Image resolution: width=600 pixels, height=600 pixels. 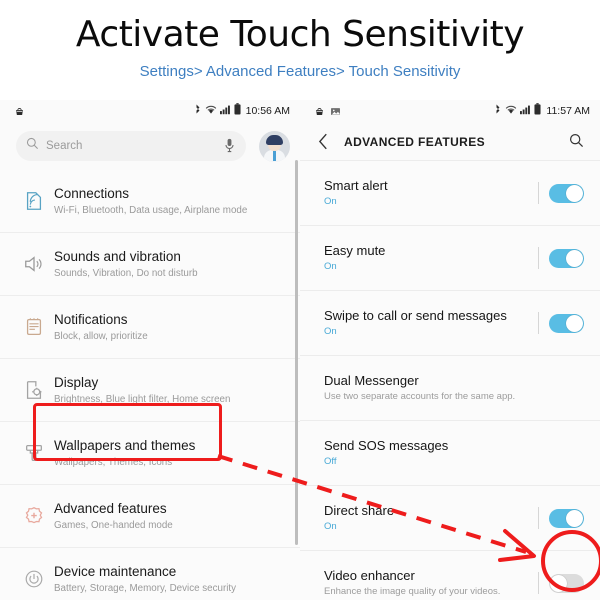 What do you see at coordinates (113, 525) in the screenshot?
I see `row-subtitle: Games, One-handed mode` at bounding box center [113, 525].